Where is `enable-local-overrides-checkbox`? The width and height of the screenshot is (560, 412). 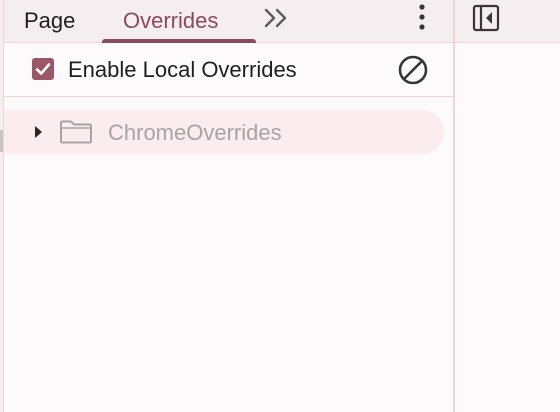 enable-local-overrides-checkbox is located at coordinates (43, 69).